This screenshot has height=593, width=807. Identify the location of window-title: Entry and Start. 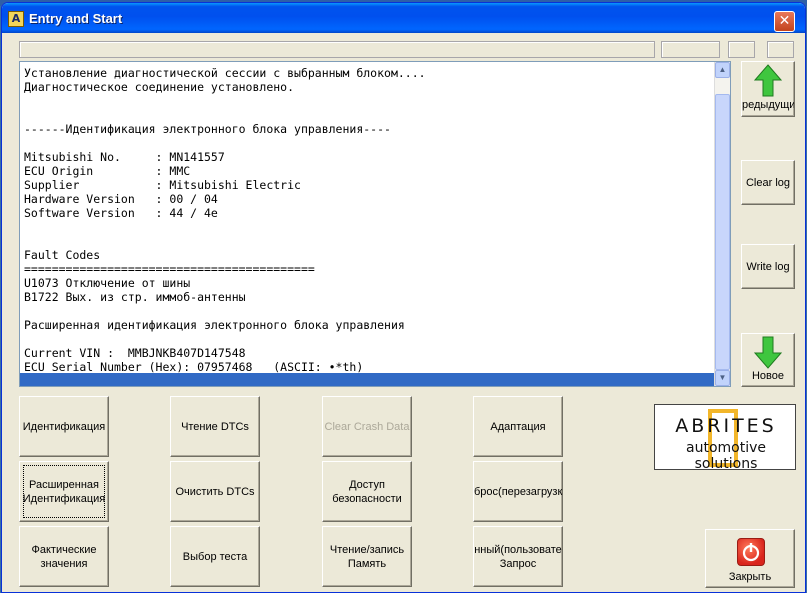
(76, 18).